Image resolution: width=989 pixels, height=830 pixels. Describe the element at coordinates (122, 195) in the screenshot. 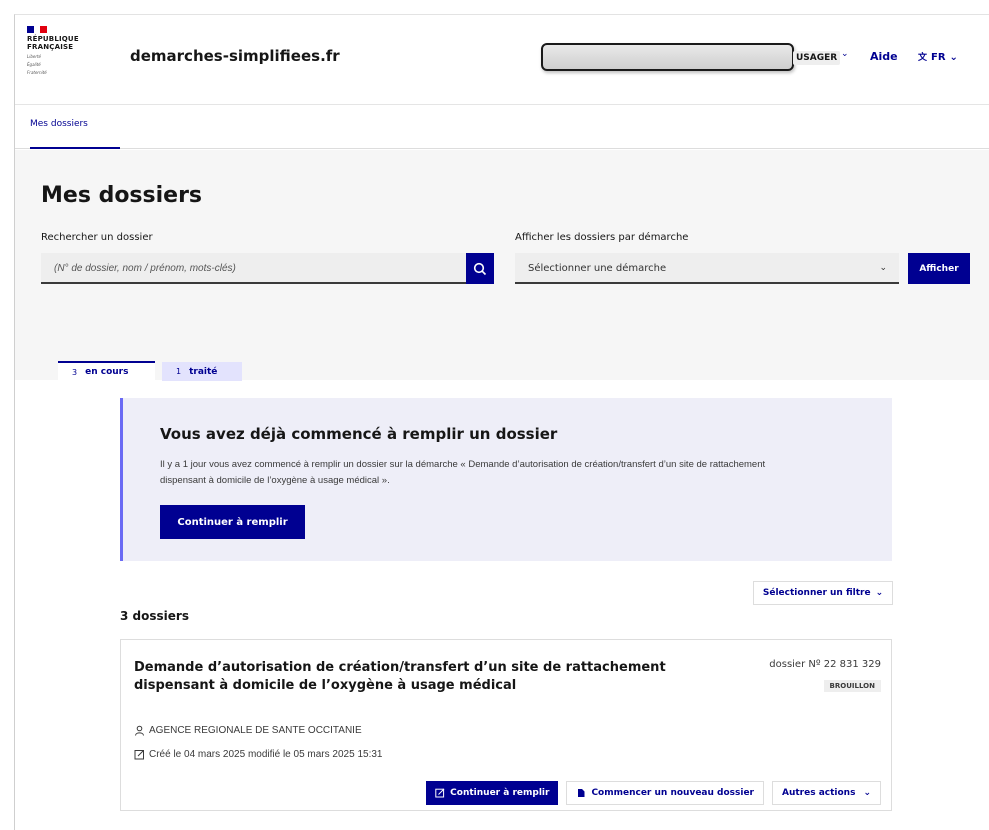

I see `page-title: Mes dossiers` at that location.